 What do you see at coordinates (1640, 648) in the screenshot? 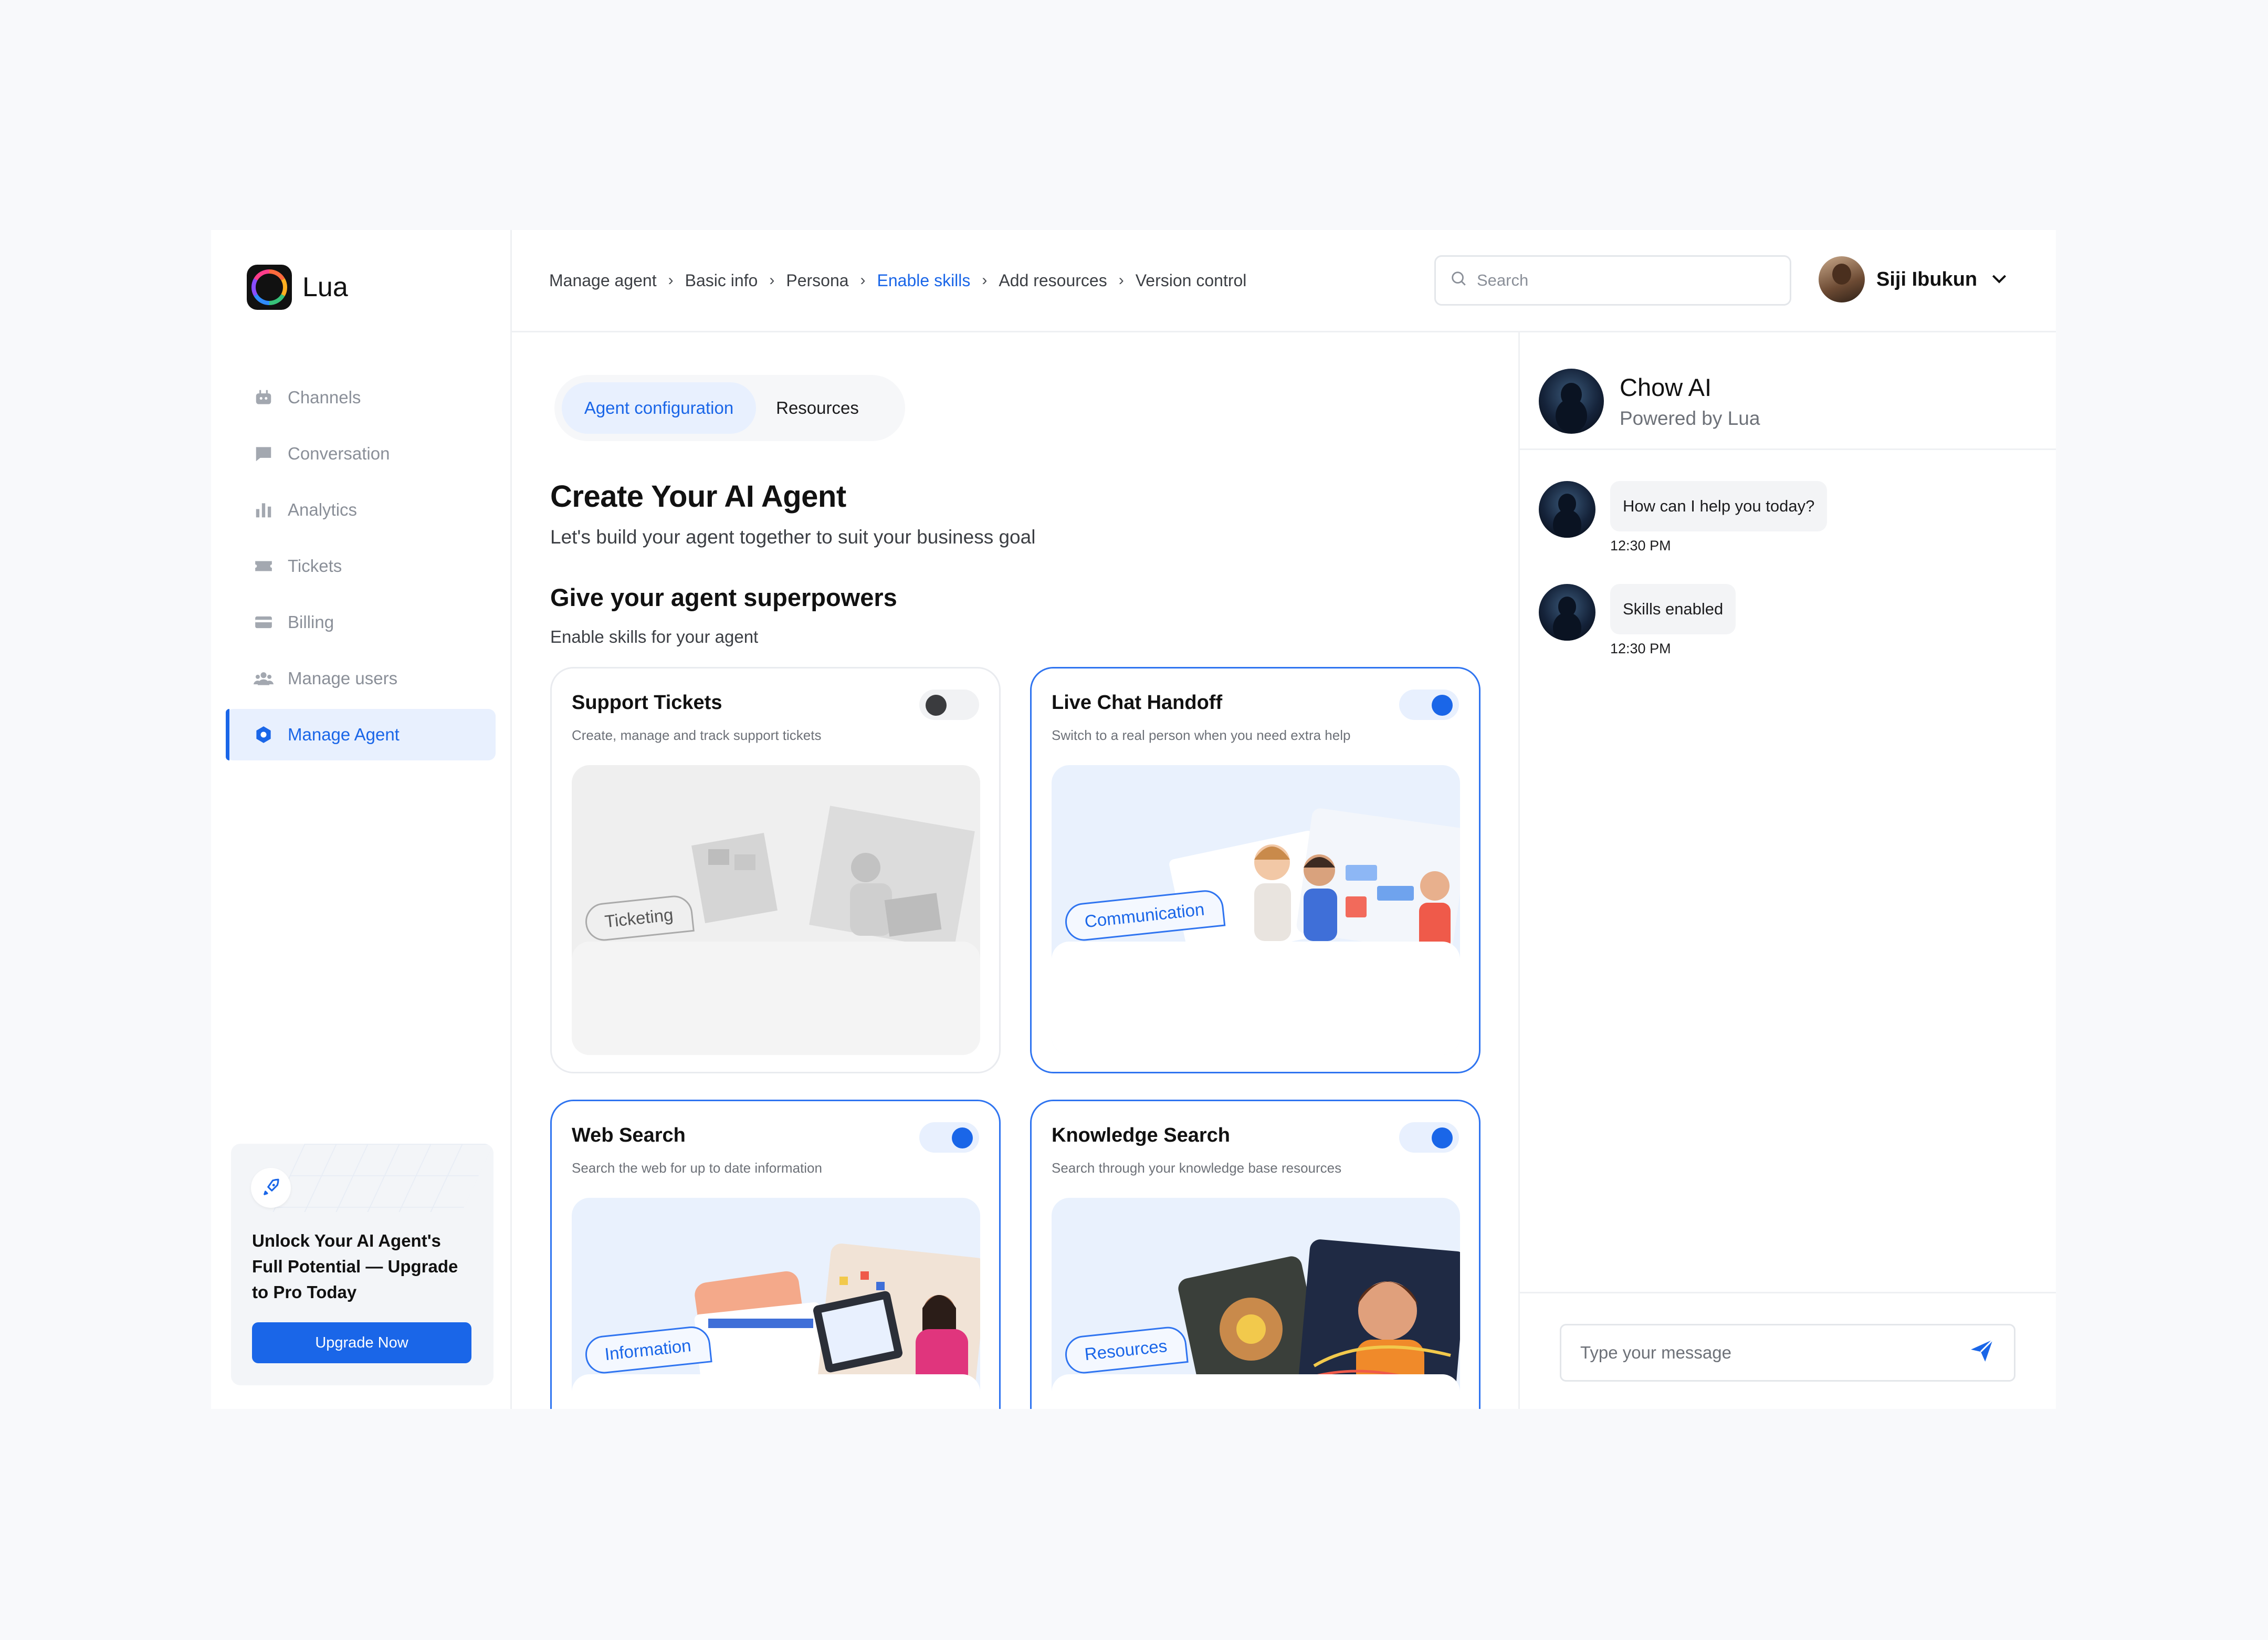
I see `message-time: 12:30 PM` at bounding box center [1640, 648].